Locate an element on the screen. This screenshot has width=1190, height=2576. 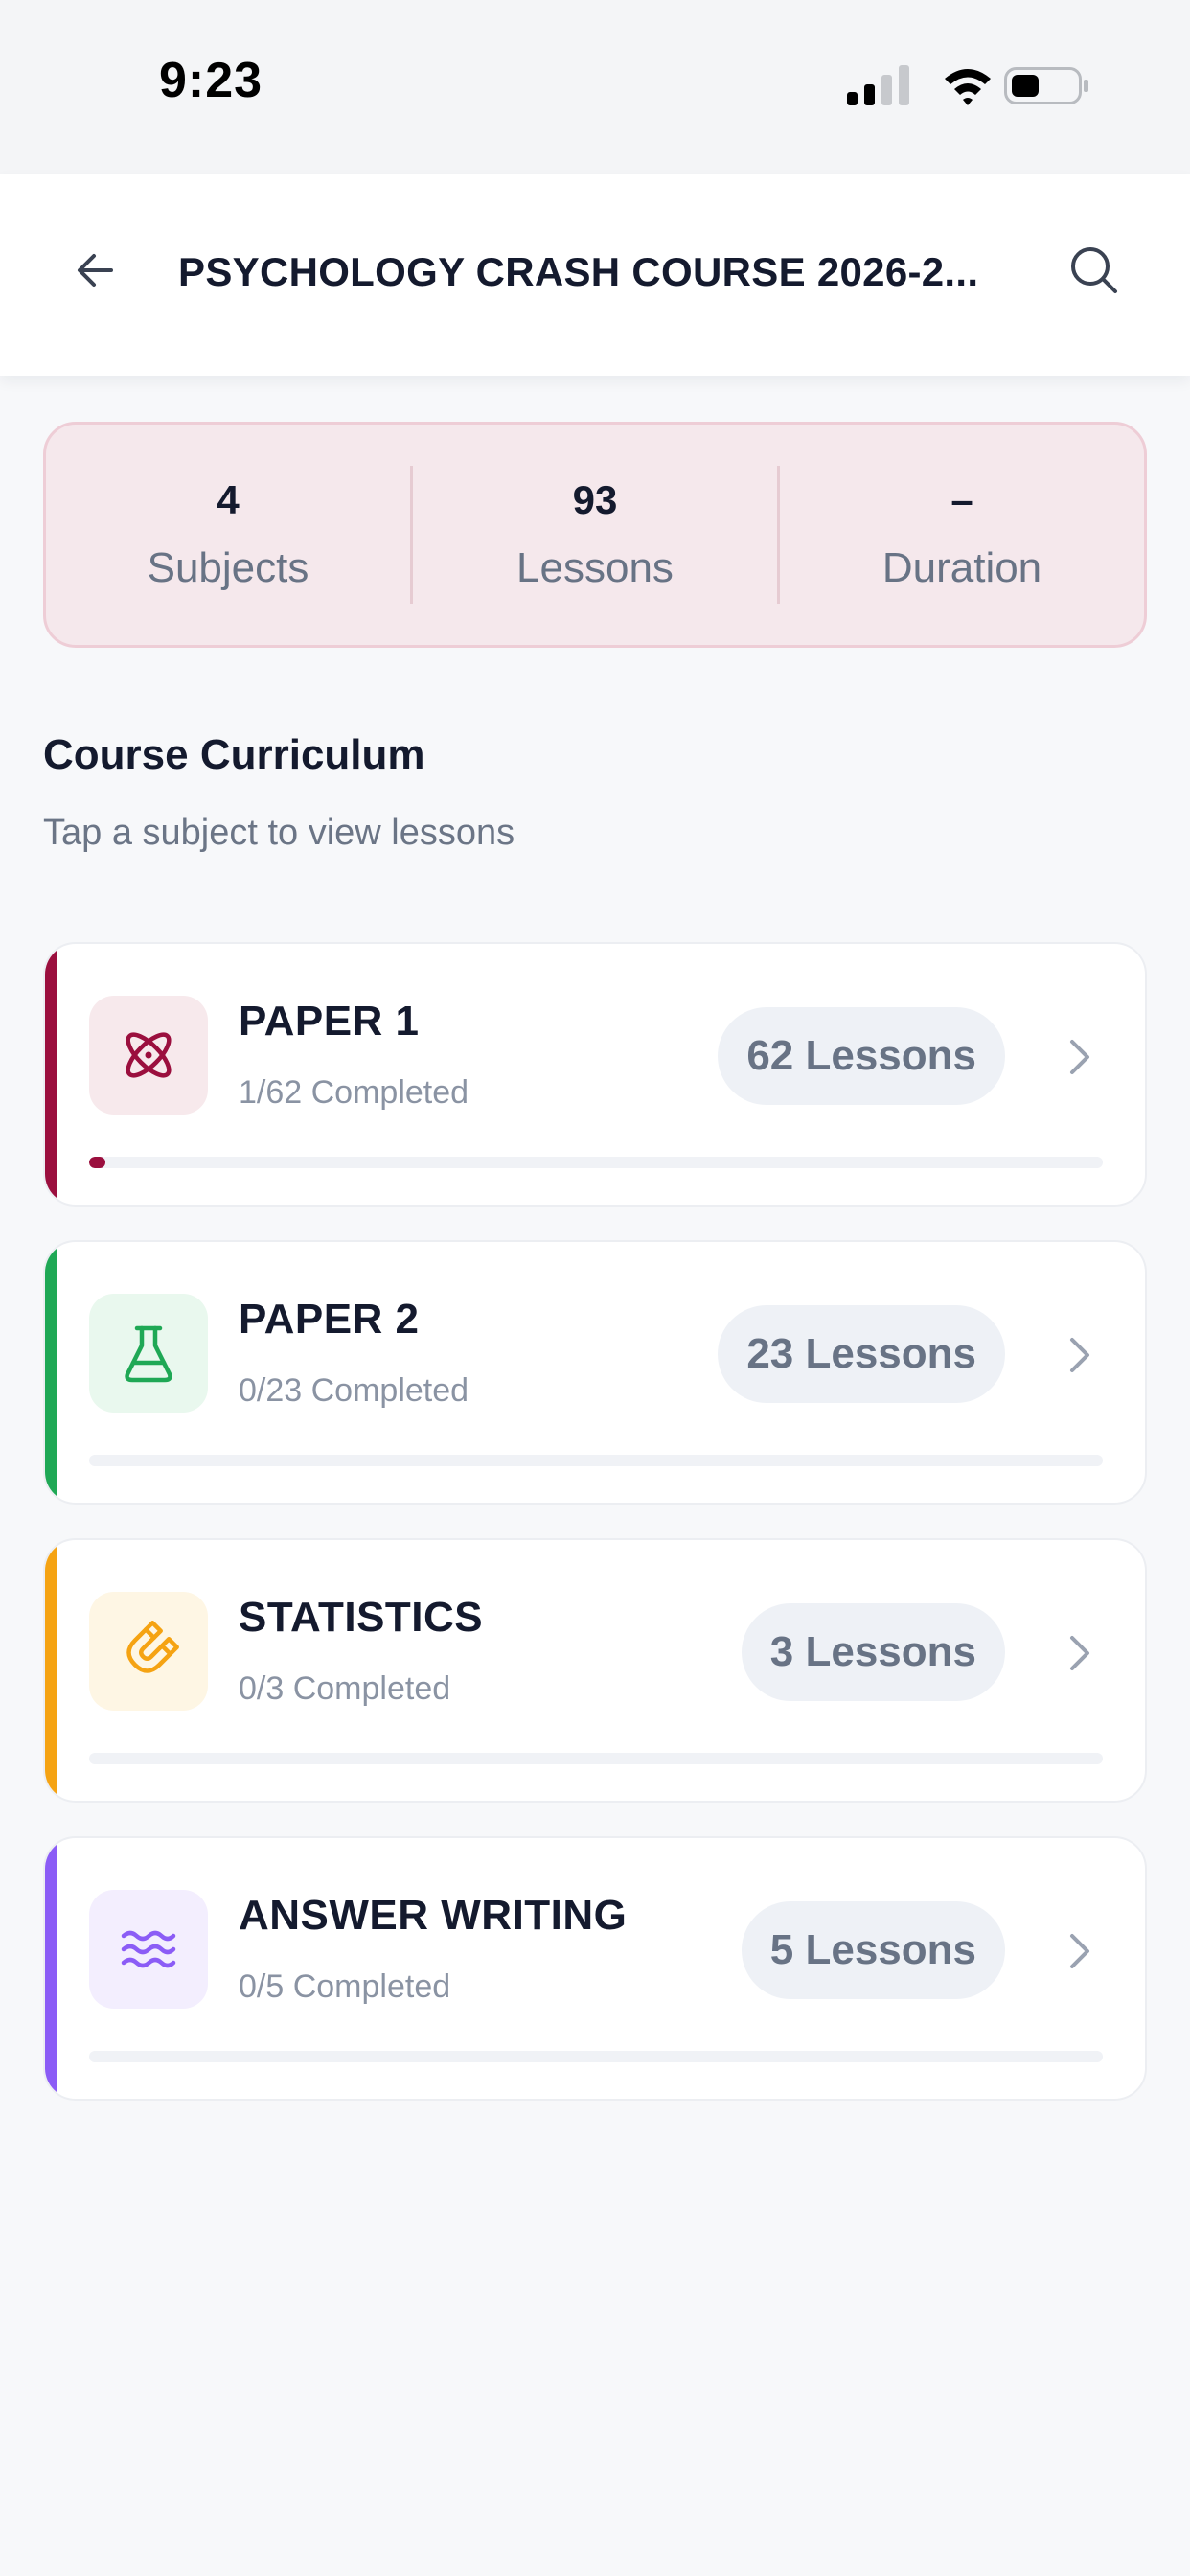
subject-name: PAPER 2 is located at coordinates (329, 1319).